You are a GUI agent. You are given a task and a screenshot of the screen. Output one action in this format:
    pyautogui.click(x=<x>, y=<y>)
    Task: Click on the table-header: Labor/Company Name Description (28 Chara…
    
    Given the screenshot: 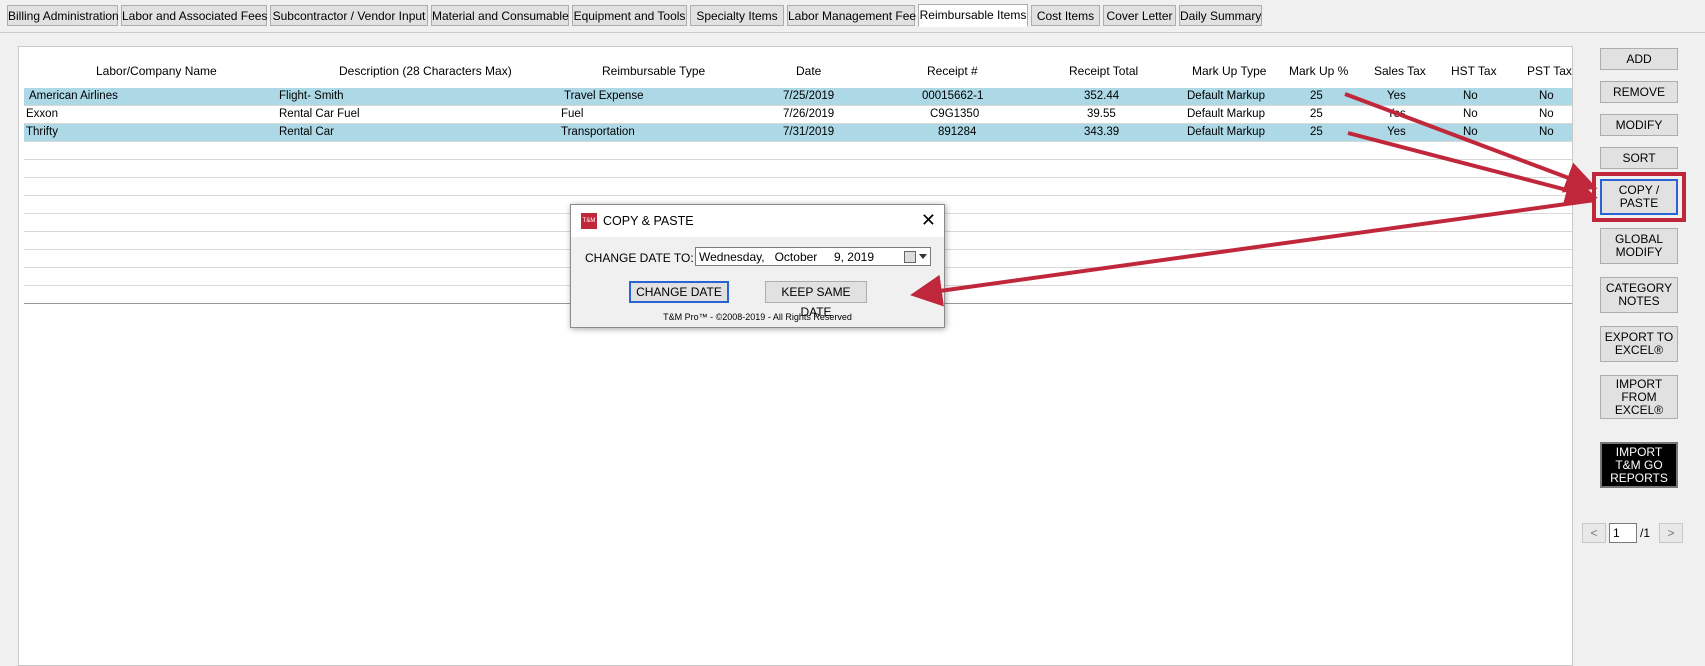 What is the action you would take?
    pyautogui.click(x=798, y=70)
    